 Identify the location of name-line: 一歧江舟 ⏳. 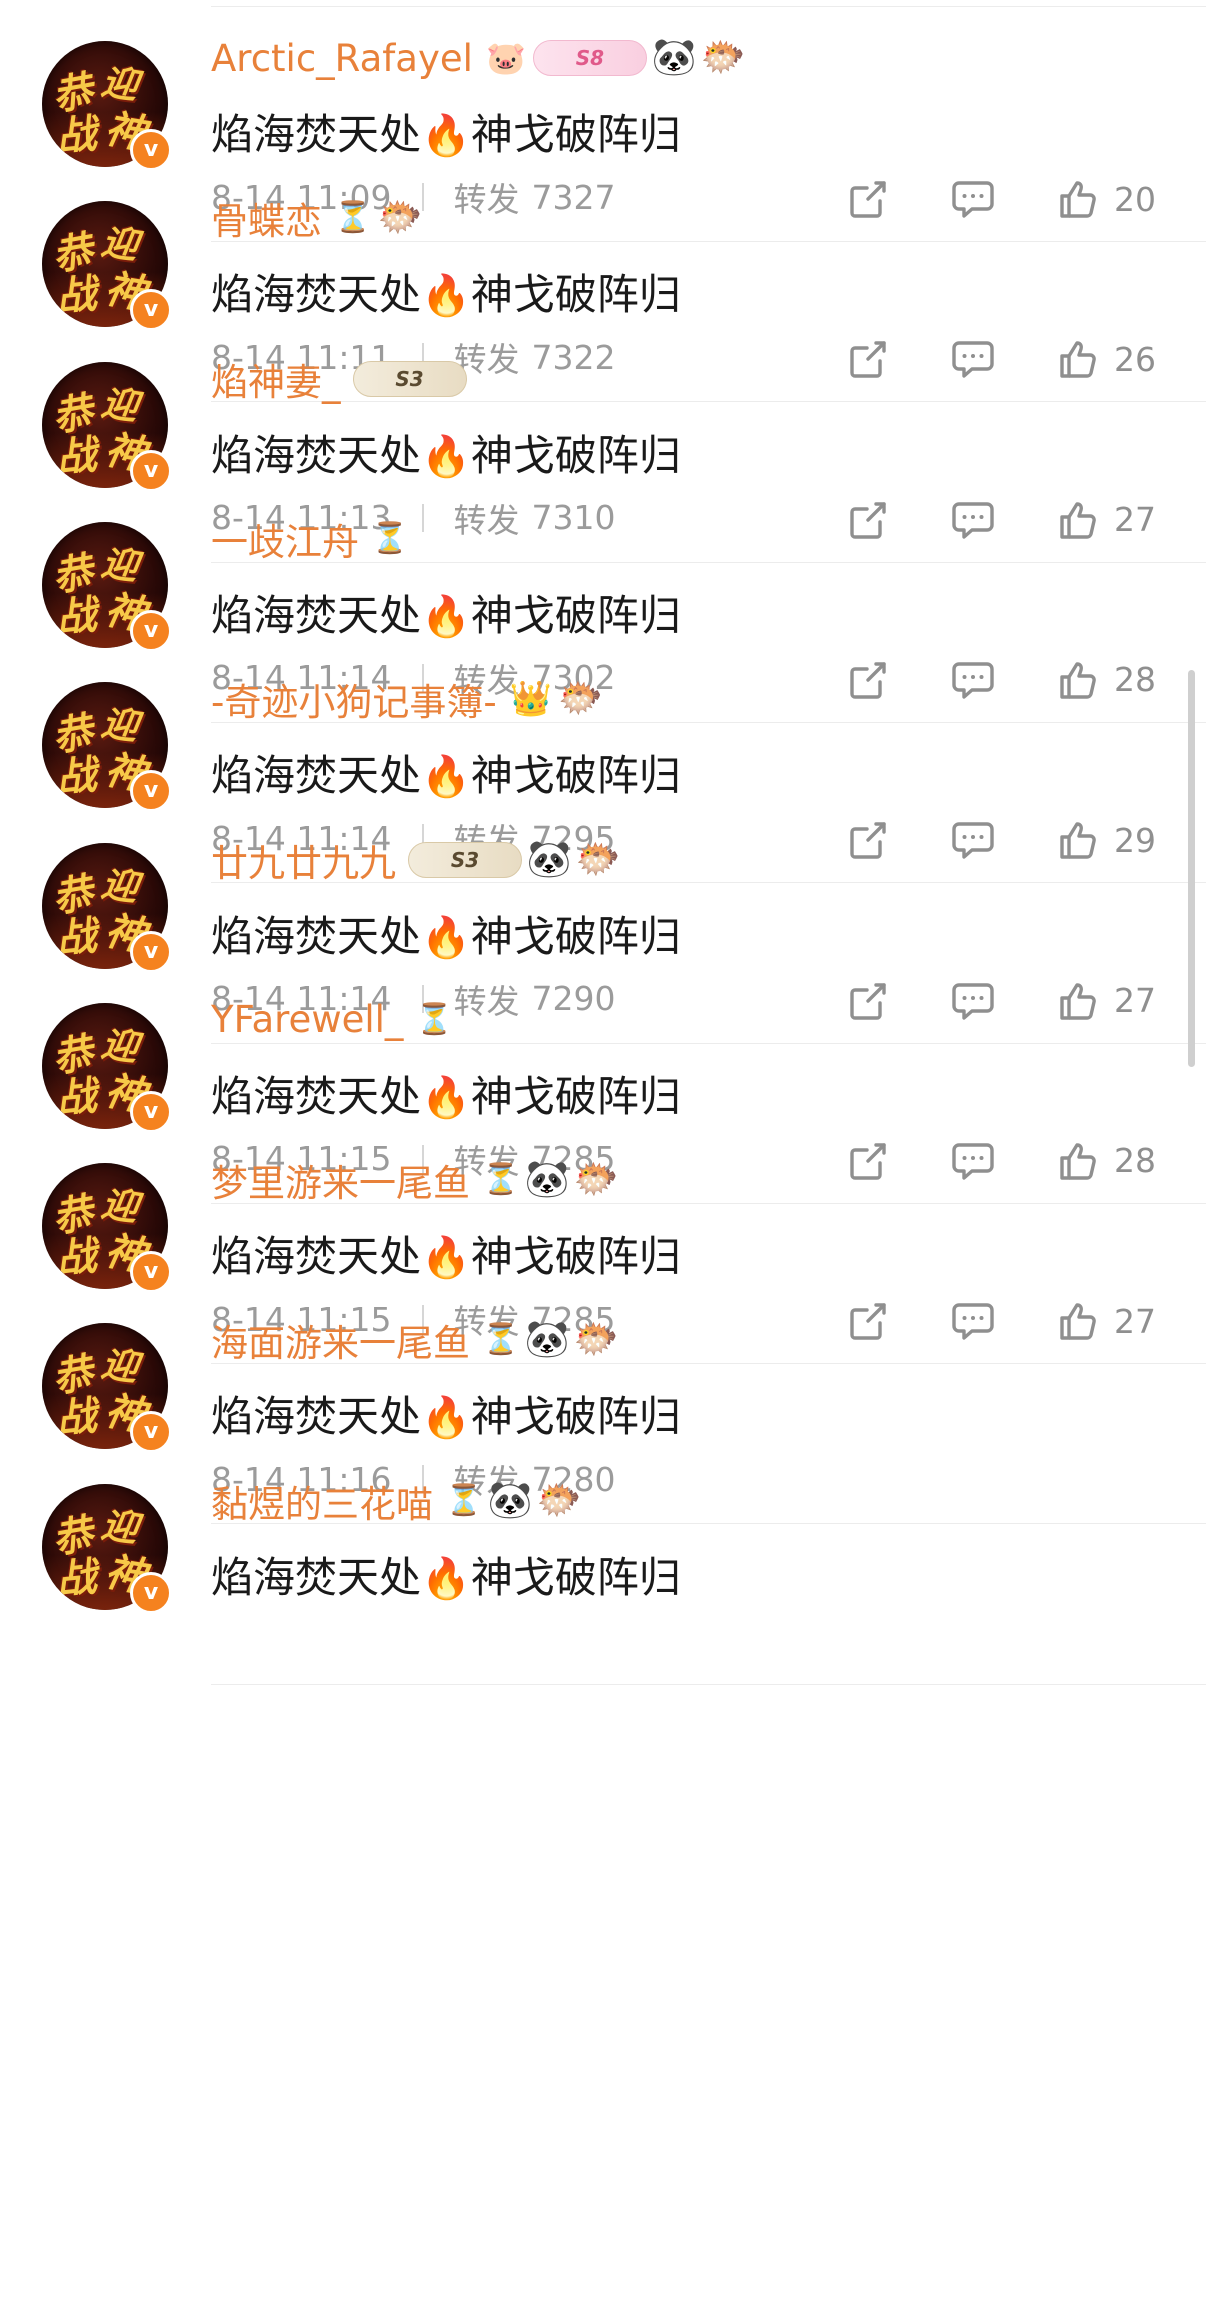
(310, 539).